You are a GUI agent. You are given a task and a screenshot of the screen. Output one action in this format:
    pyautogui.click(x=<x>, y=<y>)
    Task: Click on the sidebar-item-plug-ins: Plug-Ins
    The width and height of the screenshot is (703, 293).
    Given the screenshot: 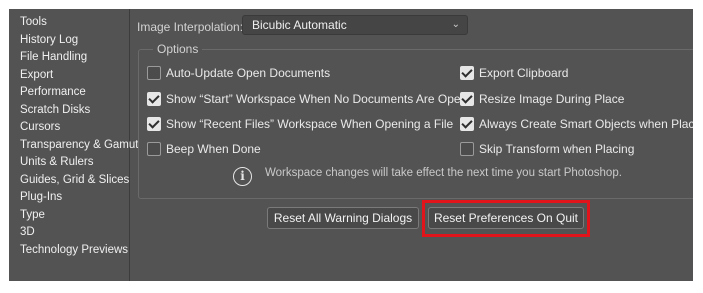 What is the action you would take?
    pyautogui.click(x=41, y=197)
    